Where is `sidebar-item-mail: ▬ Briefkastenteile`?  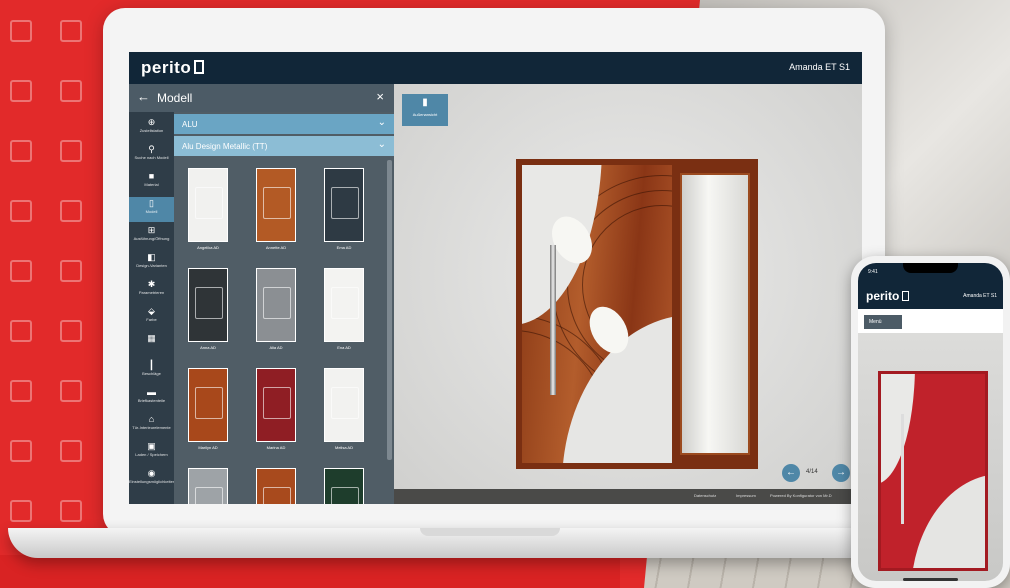
sidebar-item-mail: ▬ Briefkastenteile is located at coordinates (151, 398).